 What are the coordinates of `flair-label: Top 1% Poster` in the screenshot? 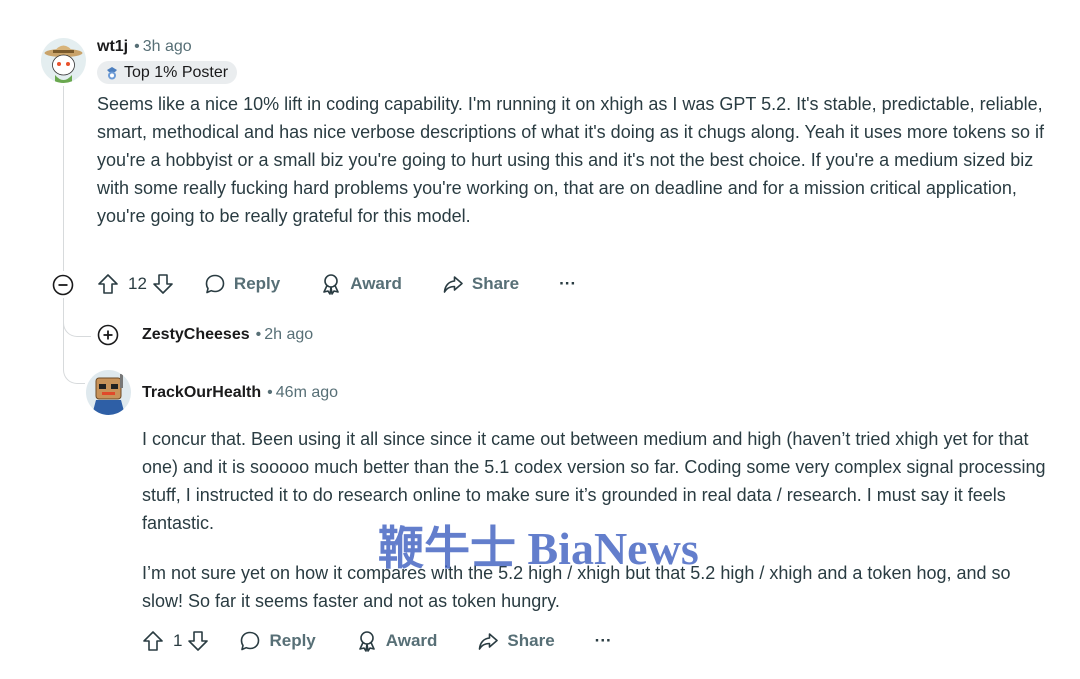 It's located at (176, 72).